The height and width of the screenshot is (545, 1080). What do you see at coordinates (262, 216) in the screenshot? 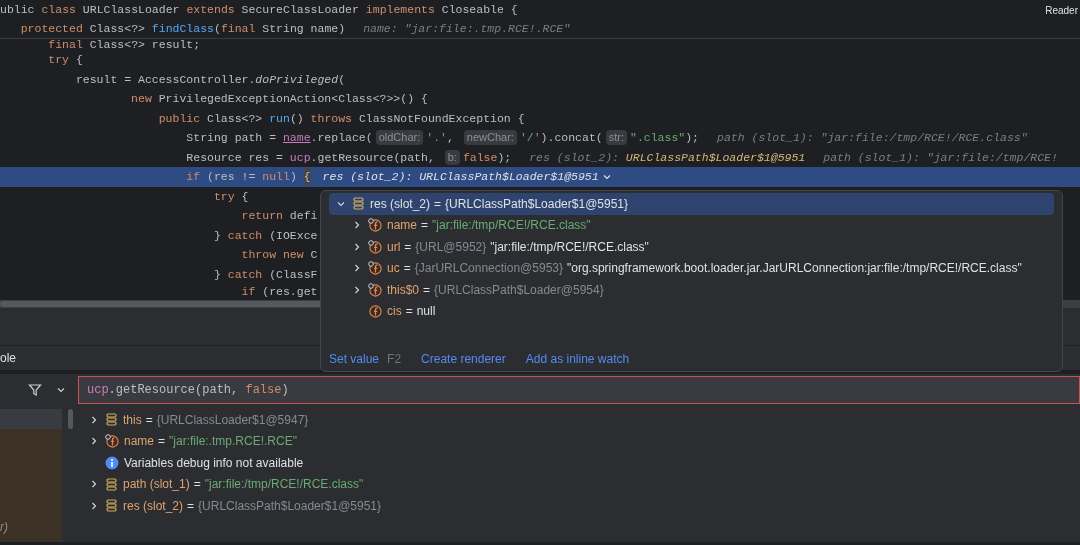
I see `code-token: return` at bounding box center [262, 216].